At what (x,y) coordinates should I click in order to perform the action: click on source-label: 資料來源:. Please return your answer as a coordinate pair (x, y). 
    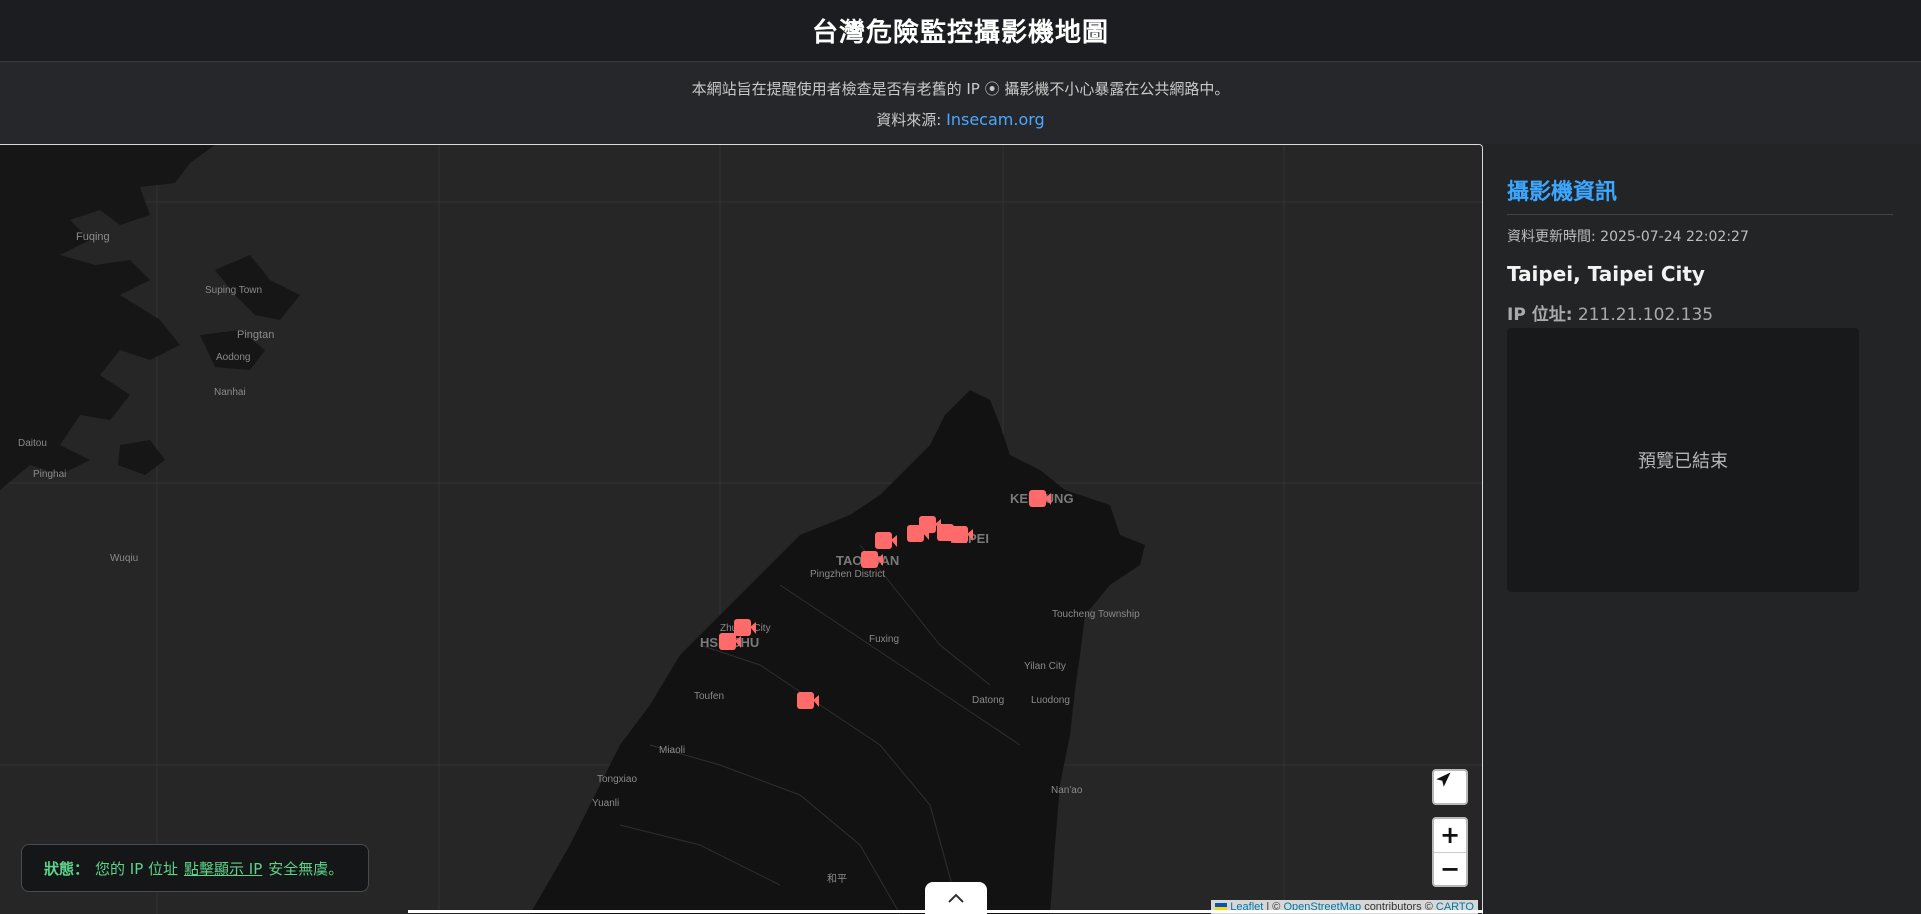
    Looking at the image, I should click on (909, 120).